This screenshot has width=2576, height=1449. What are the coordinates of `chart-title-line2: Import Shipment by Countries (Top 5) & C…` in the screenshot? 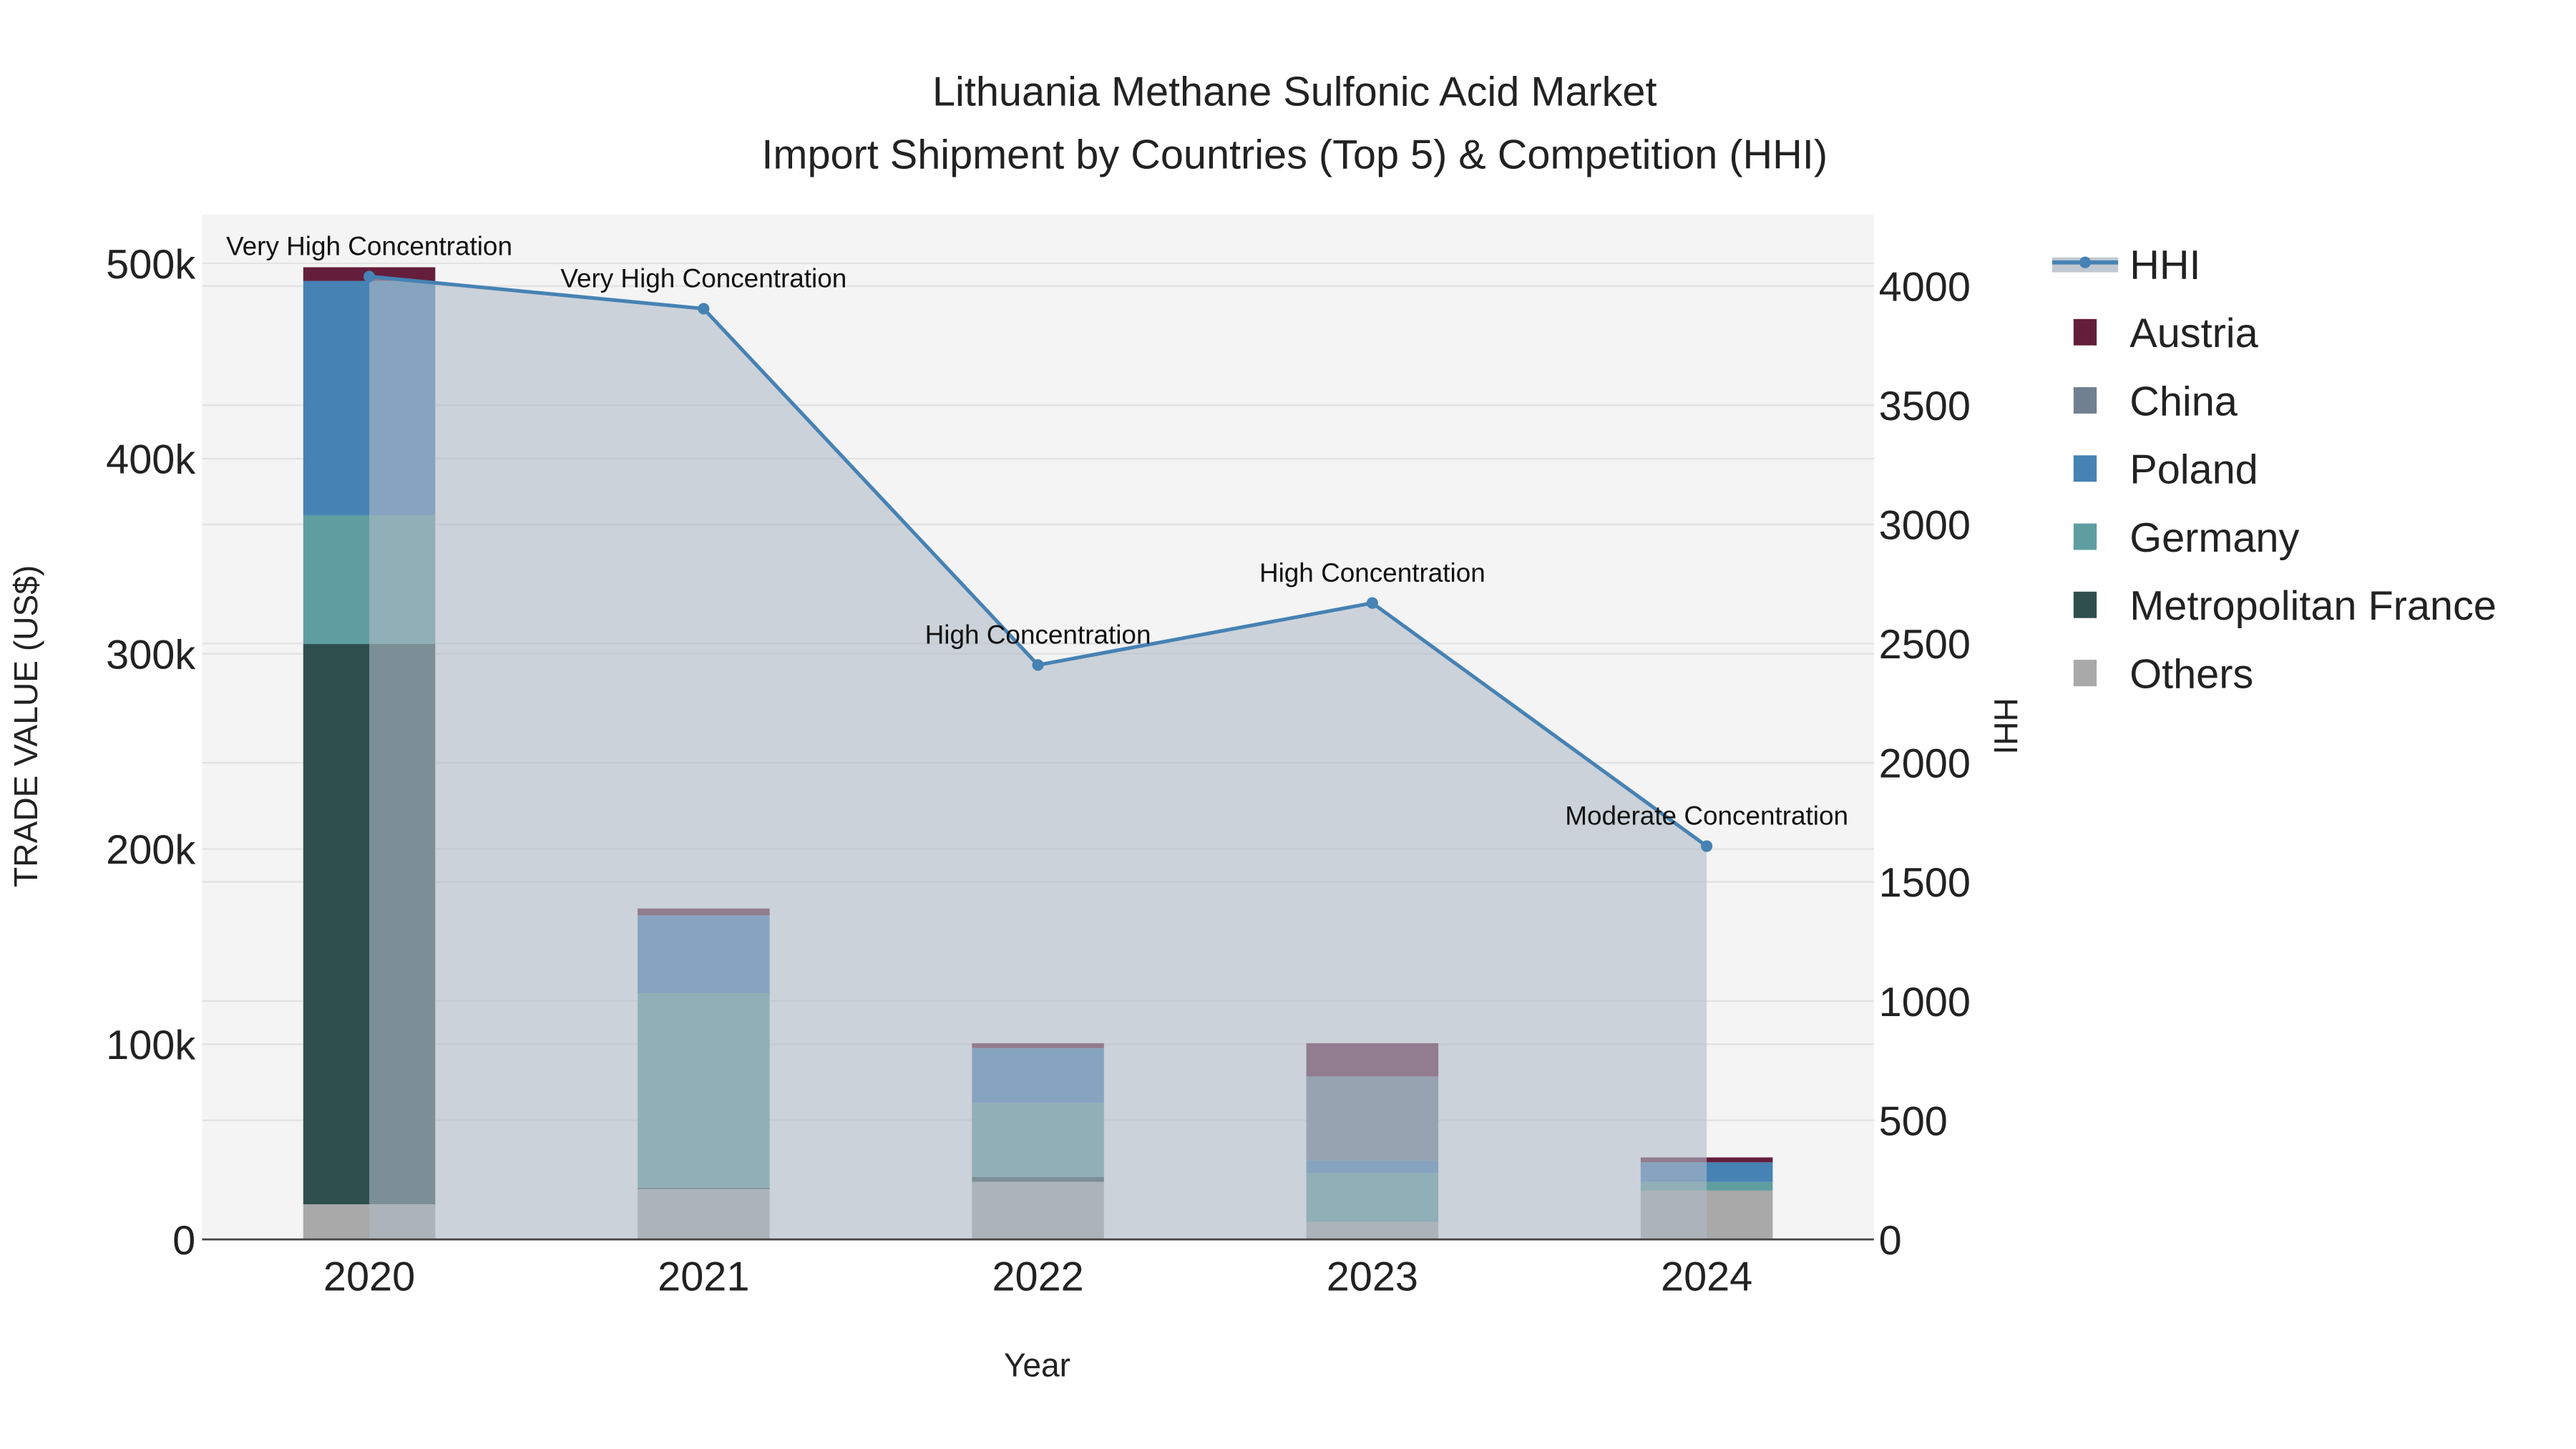 It's located at (1294, 154).